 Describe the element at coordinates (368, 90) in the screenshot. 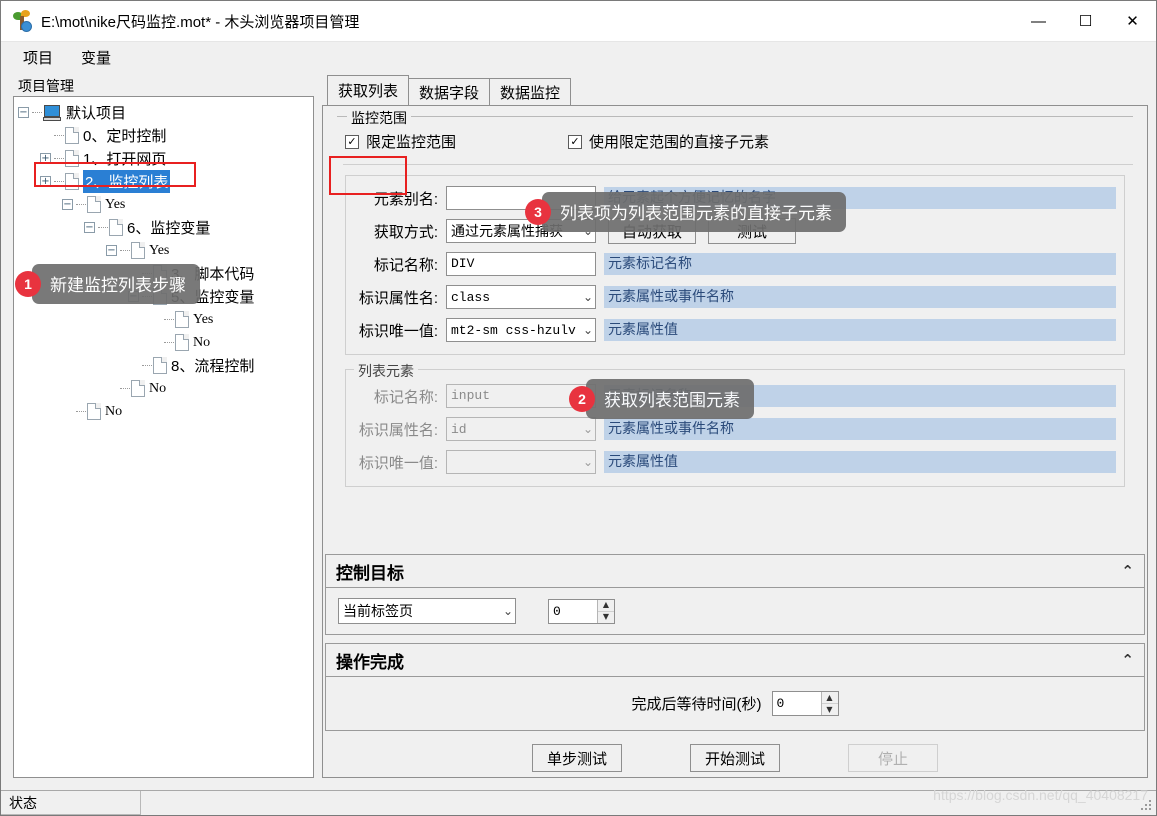

I see `tab-get-list: 获取列表` at that location.